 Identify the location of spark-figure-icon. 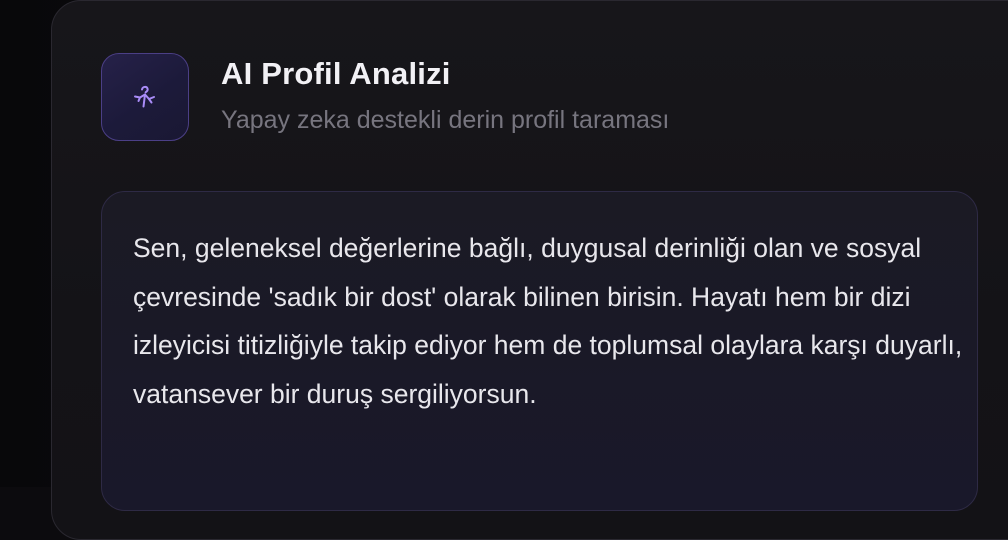
(145, 97).